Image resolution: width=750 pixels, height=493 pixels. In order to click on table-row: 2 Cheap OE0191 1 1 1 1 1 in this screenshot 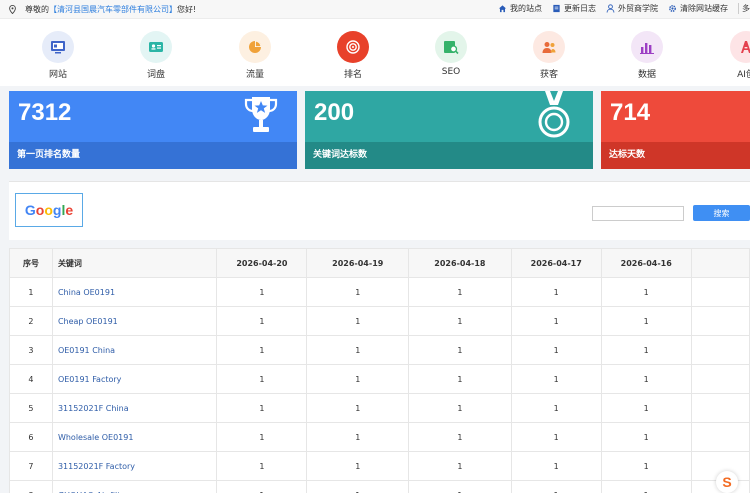, I will do `click(379, 321)`.